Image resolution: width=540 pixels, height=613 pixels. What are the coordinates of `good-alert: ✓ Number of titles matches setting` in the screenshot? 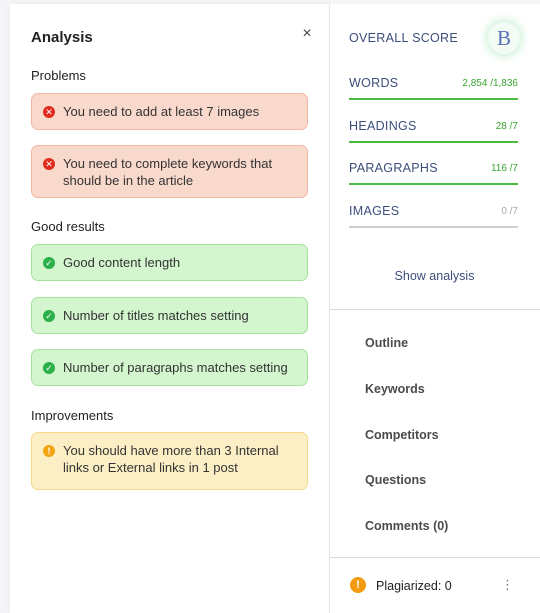 It's located at (169, 315).